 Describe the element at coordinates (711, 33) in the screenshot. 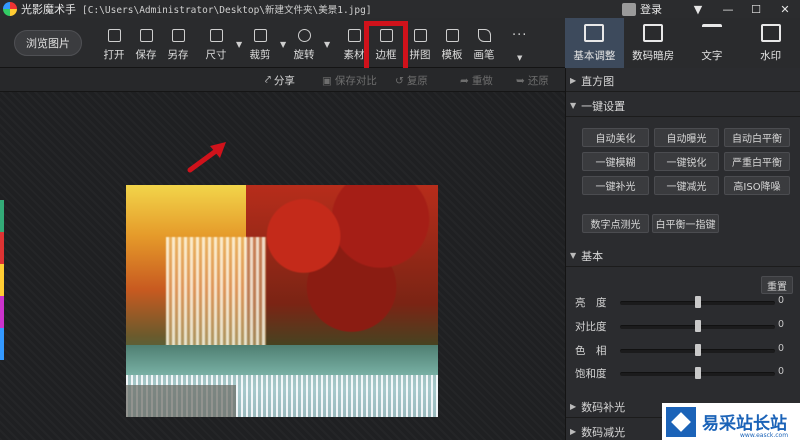

I see `text-icon` at that location.